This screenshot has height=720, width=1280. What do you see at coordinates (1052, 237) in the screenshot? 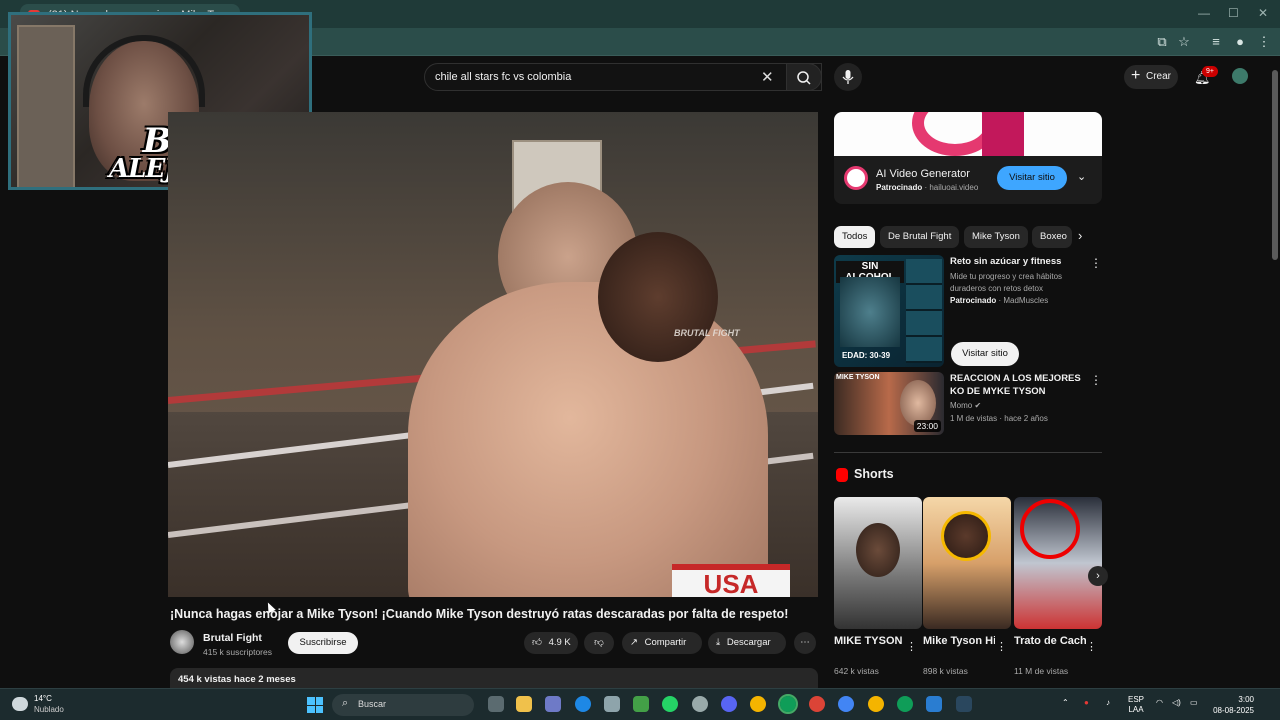
I see `chip-boxeo: Boxeo` at bounding box center [1052, 237].